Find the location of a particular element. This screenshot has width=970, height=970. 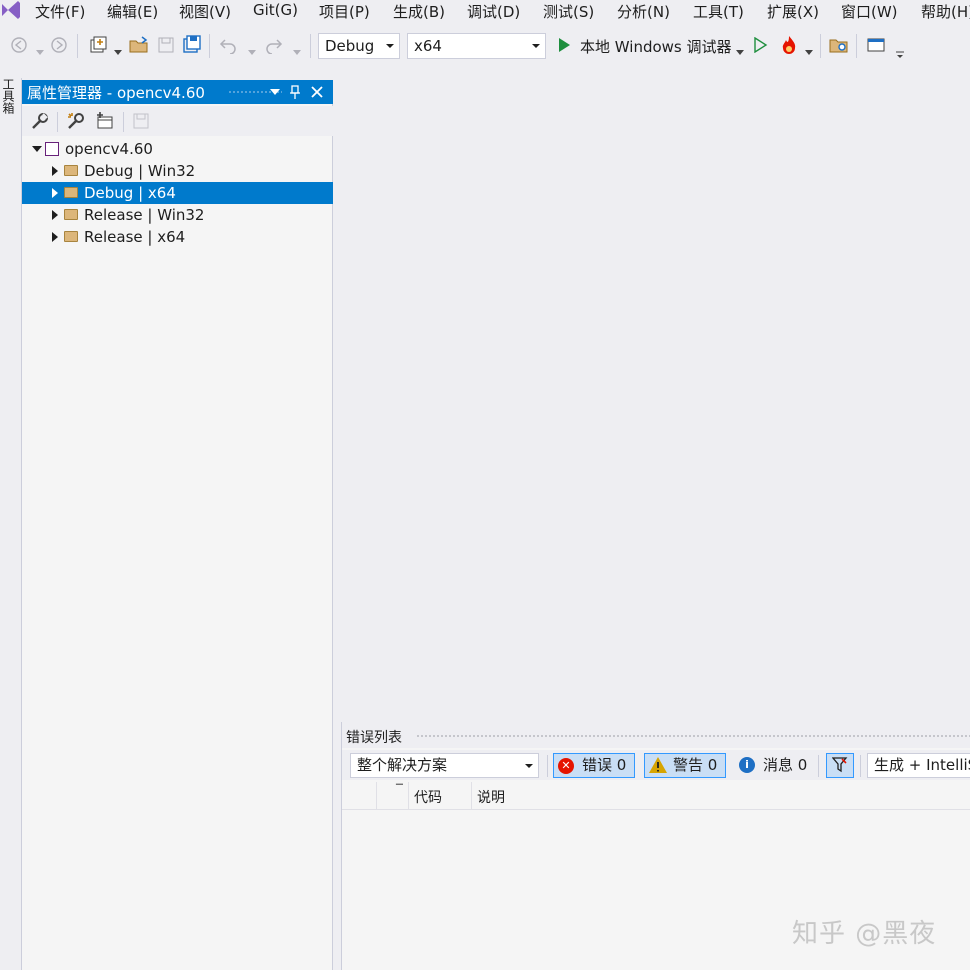

error-list-header: ▔ 代码 说明 is located at coordinates (656, 796).